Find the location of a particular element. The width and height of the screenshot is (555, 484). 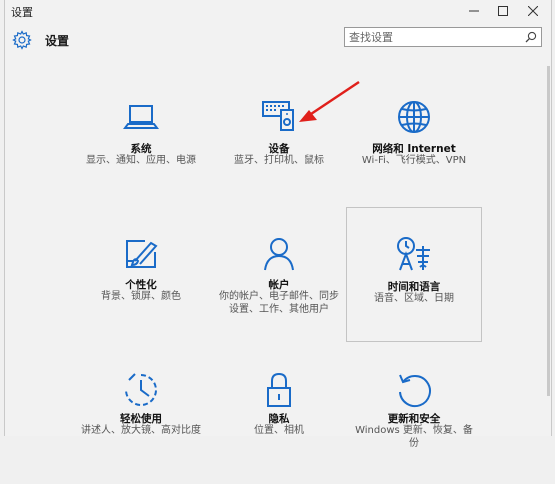

close-button is located at coordinates (533, 11).